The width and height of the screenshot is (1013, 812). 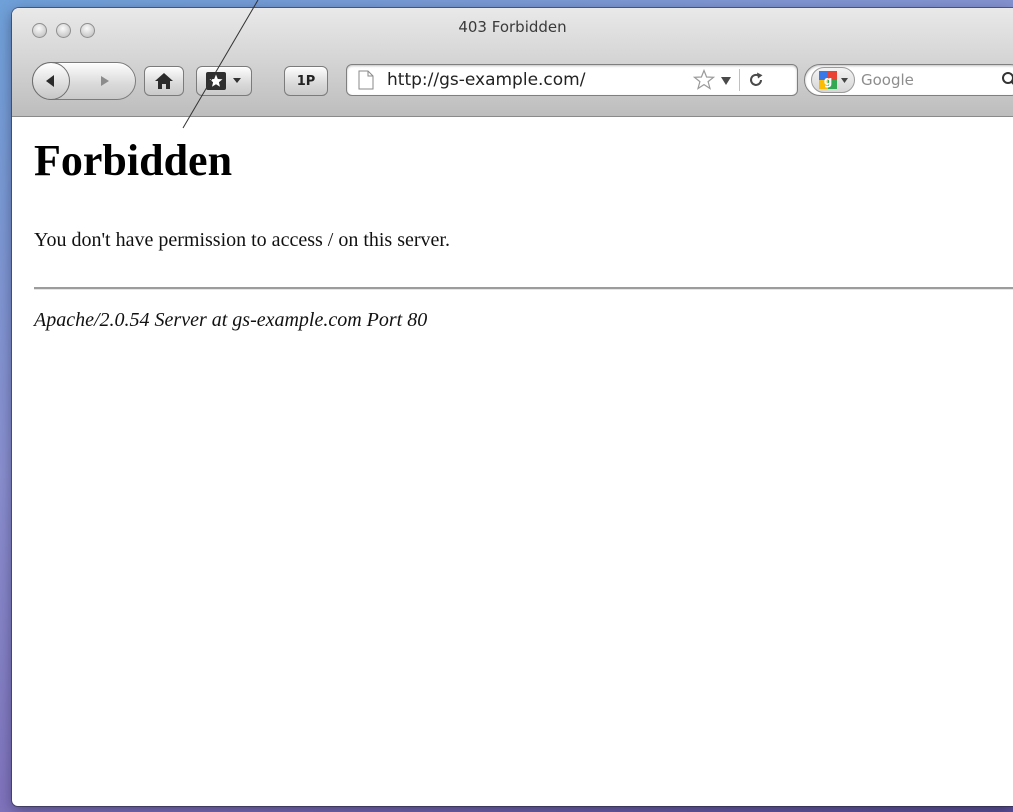 I want to click on back-forward-group, so click(x=84, y=81).